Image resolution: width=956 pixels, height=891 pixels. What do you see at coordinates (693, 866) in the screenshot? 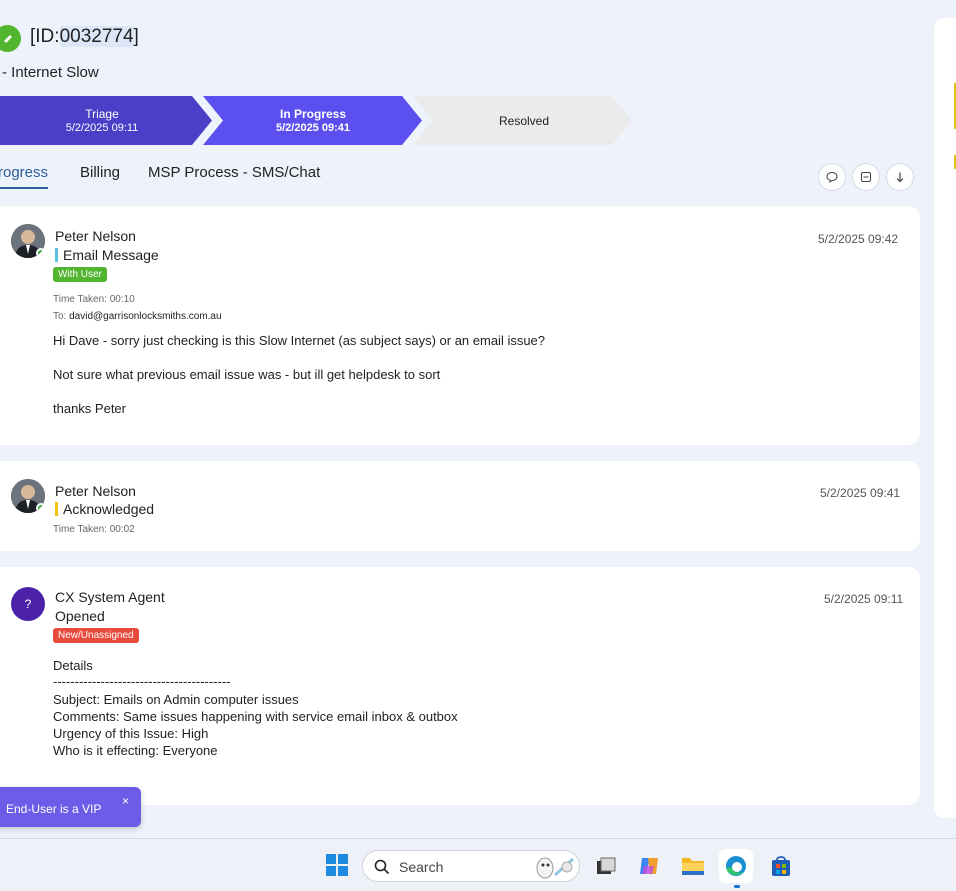
I see `file-explorer-icon` at bounding box center [693, 866].